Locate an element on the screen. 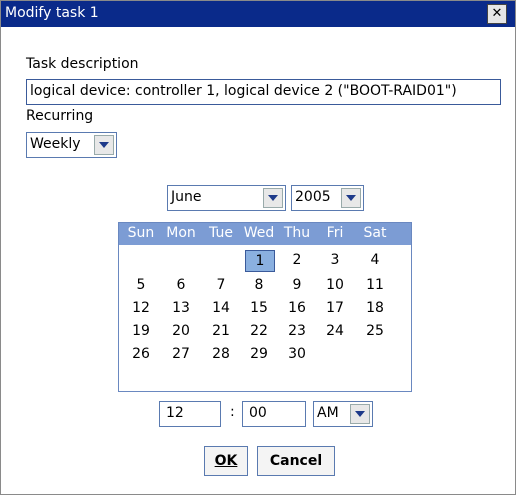  calendar-day: 24 is located at coordinates (335, 331).